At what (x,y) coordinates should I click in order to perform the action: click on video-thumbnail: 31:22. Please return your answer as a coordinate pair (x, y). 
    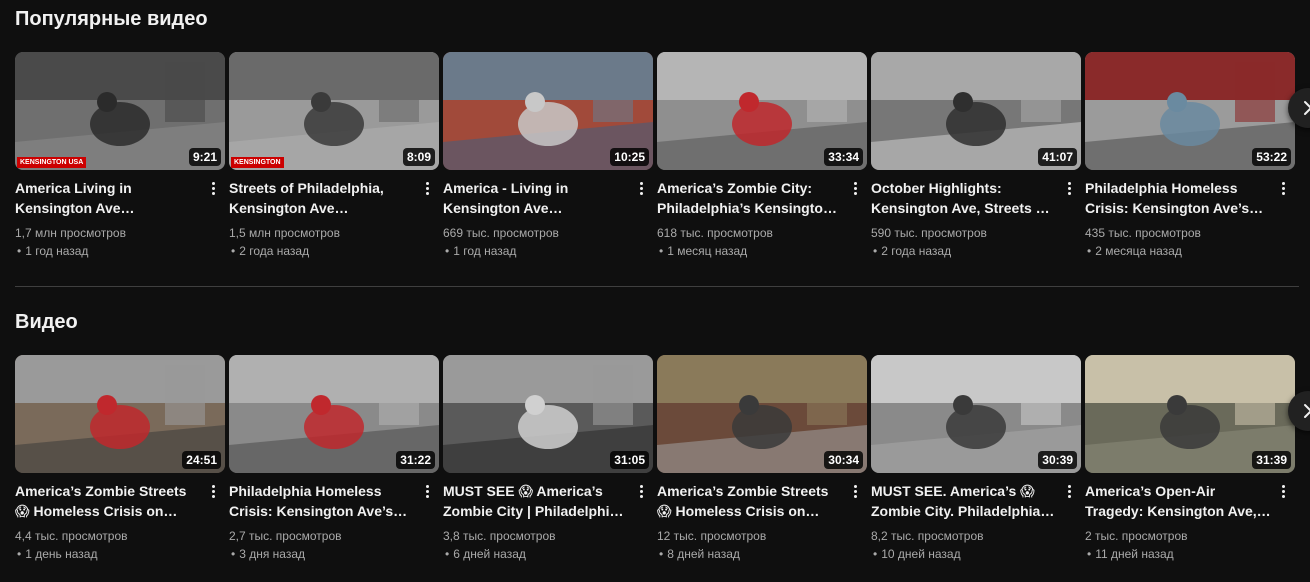
    Looking at the image, I should click on (334, 414).